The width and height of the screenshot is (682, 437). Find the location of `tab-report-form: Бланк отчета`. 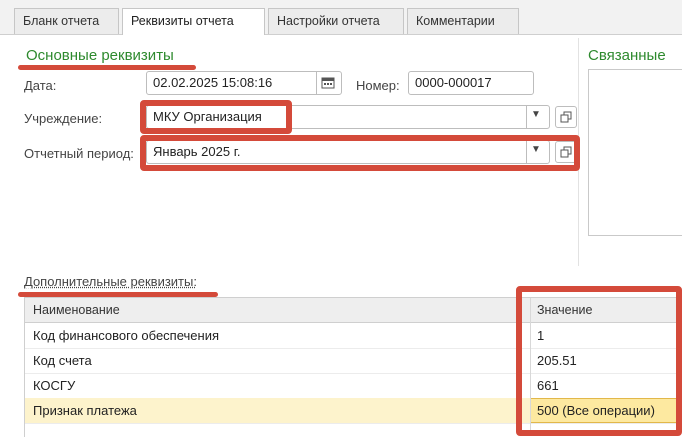

tab-report-form: Бланк отчета is located at coordinates (66, 21).